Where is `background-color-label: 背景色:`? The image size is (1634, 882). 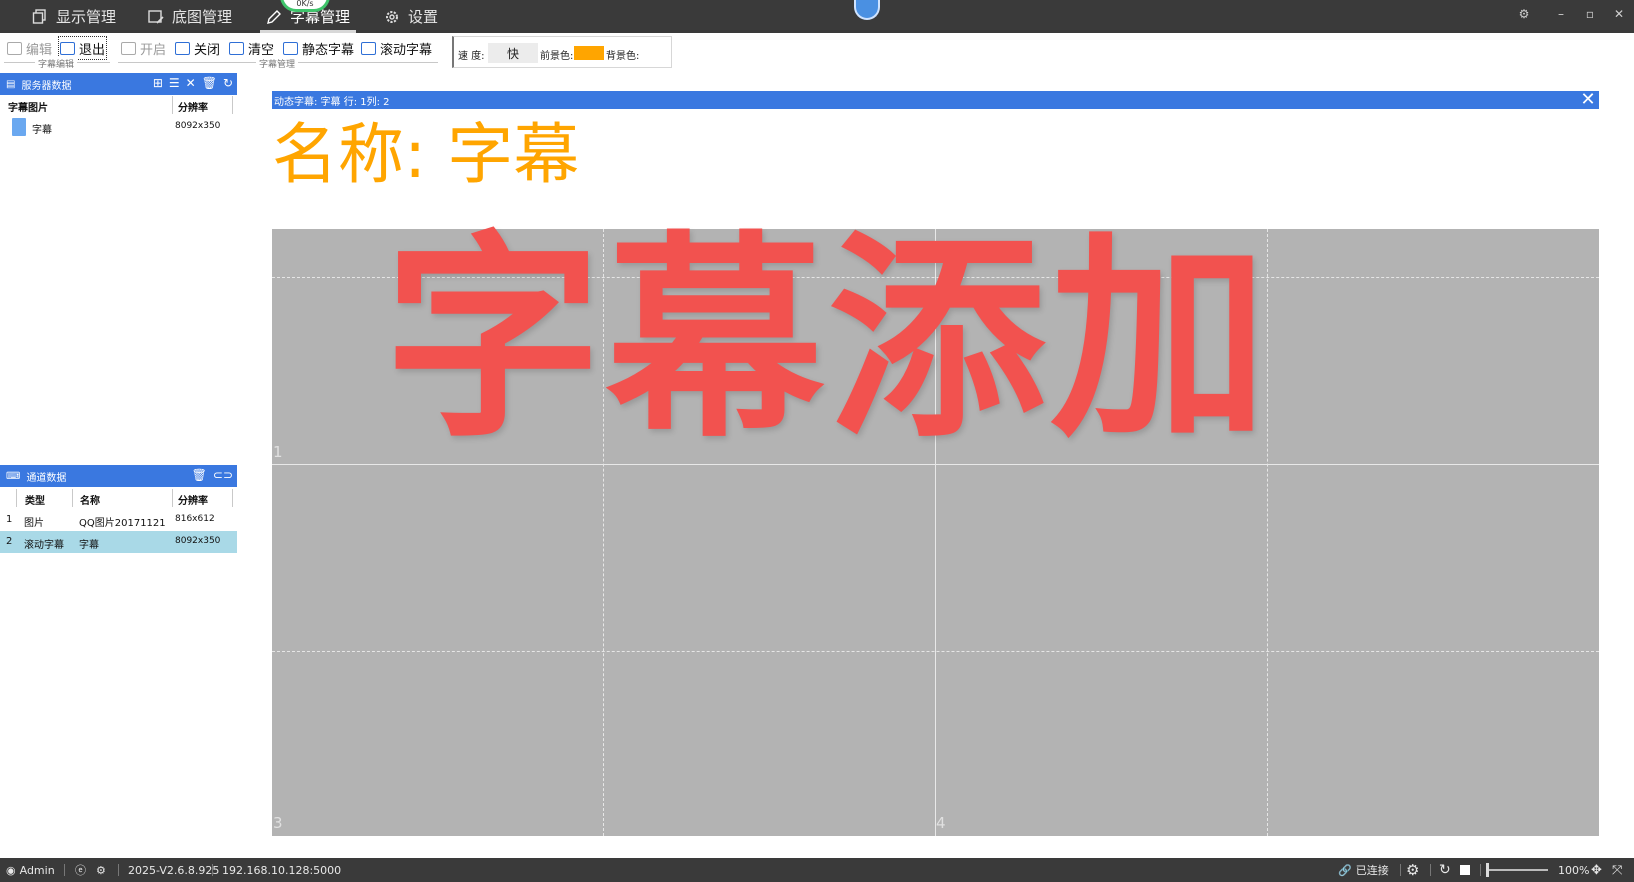 background-color-label: 背景色: is located at coordinates (623, 56).